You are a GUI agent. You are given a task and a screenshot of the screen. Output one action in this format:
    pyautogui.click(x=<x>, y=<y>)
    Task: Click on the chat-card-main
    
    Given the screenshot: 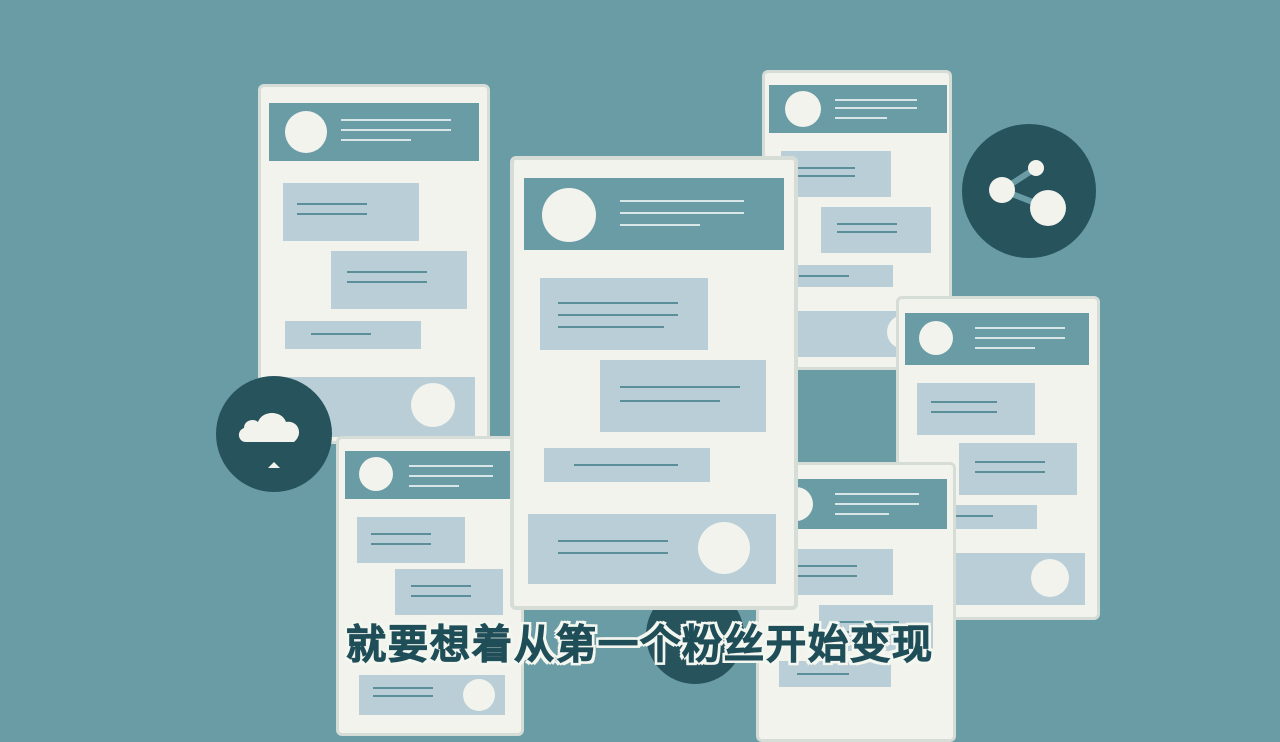 What is the action you would take?
    pyautogui.click(x=654, y=383)
    